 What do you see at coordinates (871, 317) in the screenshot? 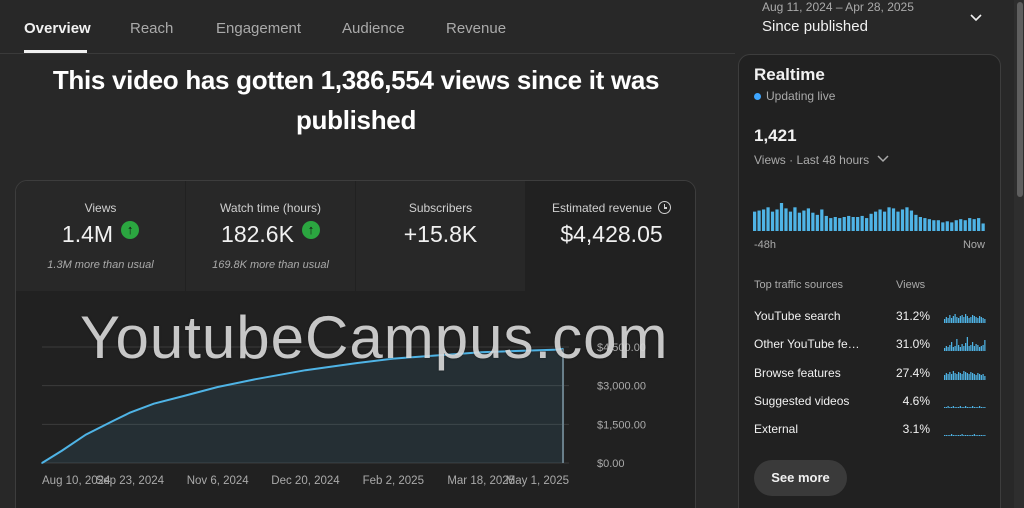
I see `traffic-source-row: YouTube search 31.2%` at bounding box center [871, 317].